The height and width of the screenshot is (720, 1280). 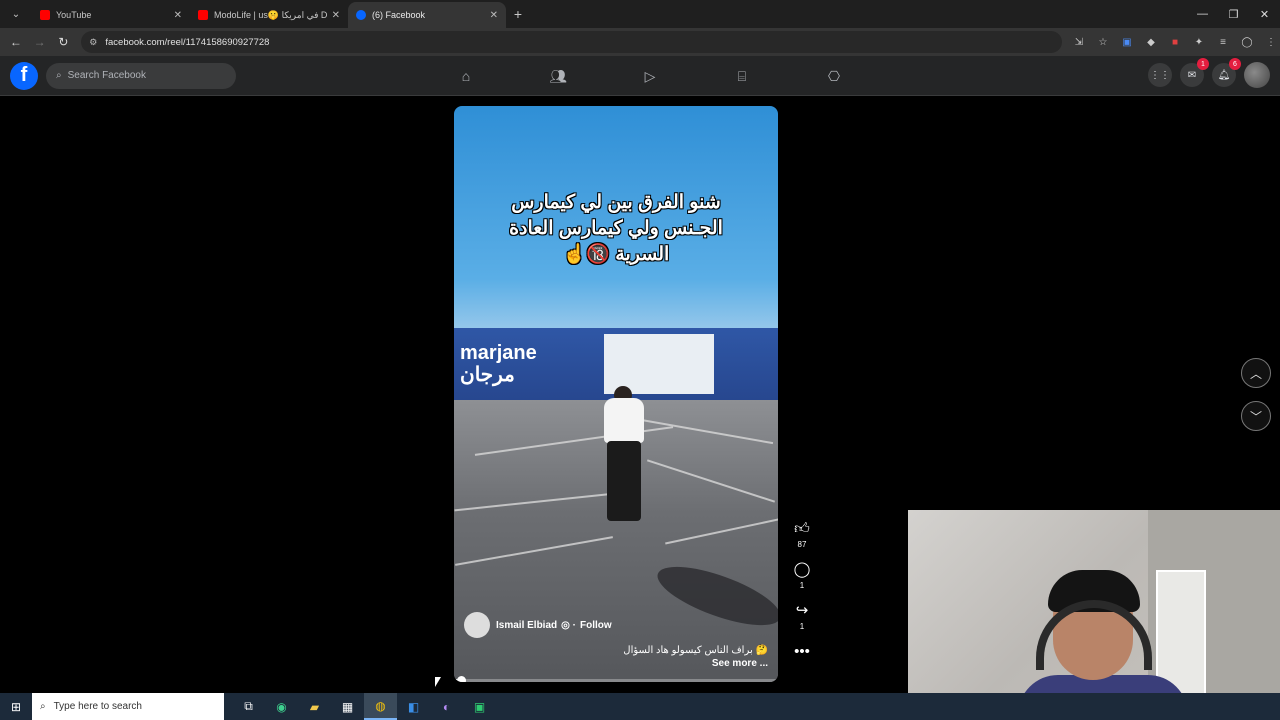 What do you see at coordinates (640, 706) in the screenshot?
I see `windows-taskbar: ⊞ ⌕ Type here to search ⧉ ◉ ▰ ▦ ◍ ◧ ◐ ▣` at bounding box center [640, 706].